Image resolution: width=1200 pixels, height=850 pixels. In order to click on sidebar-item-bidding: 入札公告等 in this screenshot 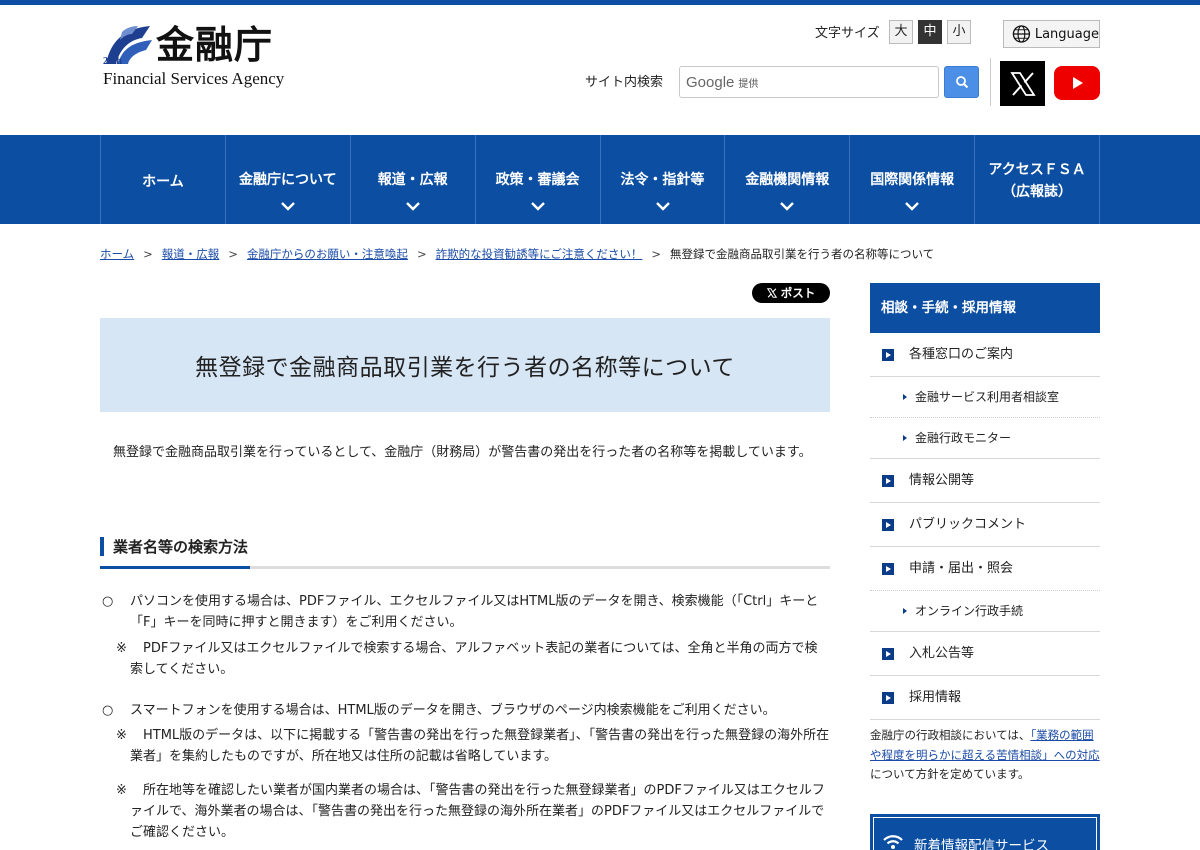, I will do `click(985, 654)`.